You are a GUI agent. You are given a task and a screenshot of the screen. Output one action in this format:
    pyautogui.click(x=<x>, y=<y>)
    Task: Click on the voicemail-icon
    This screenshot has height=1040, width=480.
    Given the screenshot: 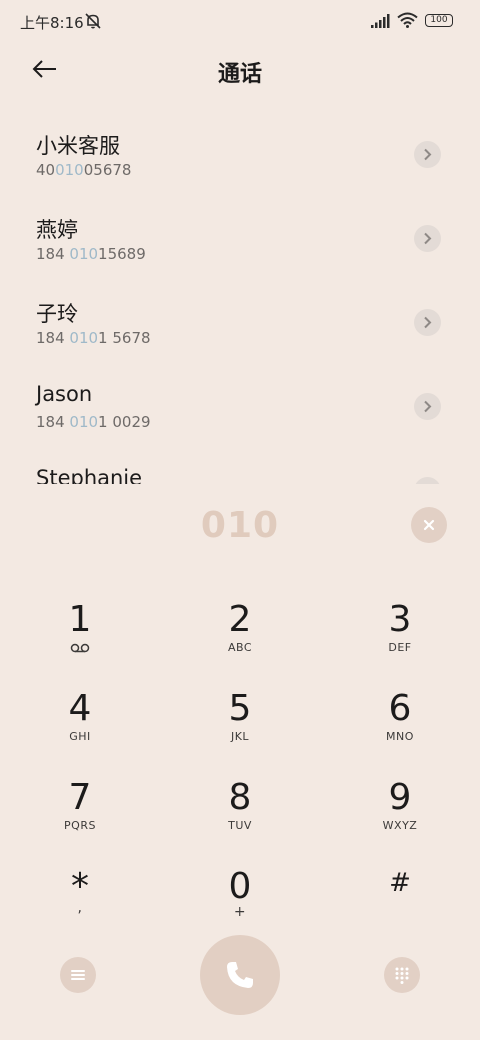 What is the action you would take?
    pyautogui.click(x=80, y=648)
    